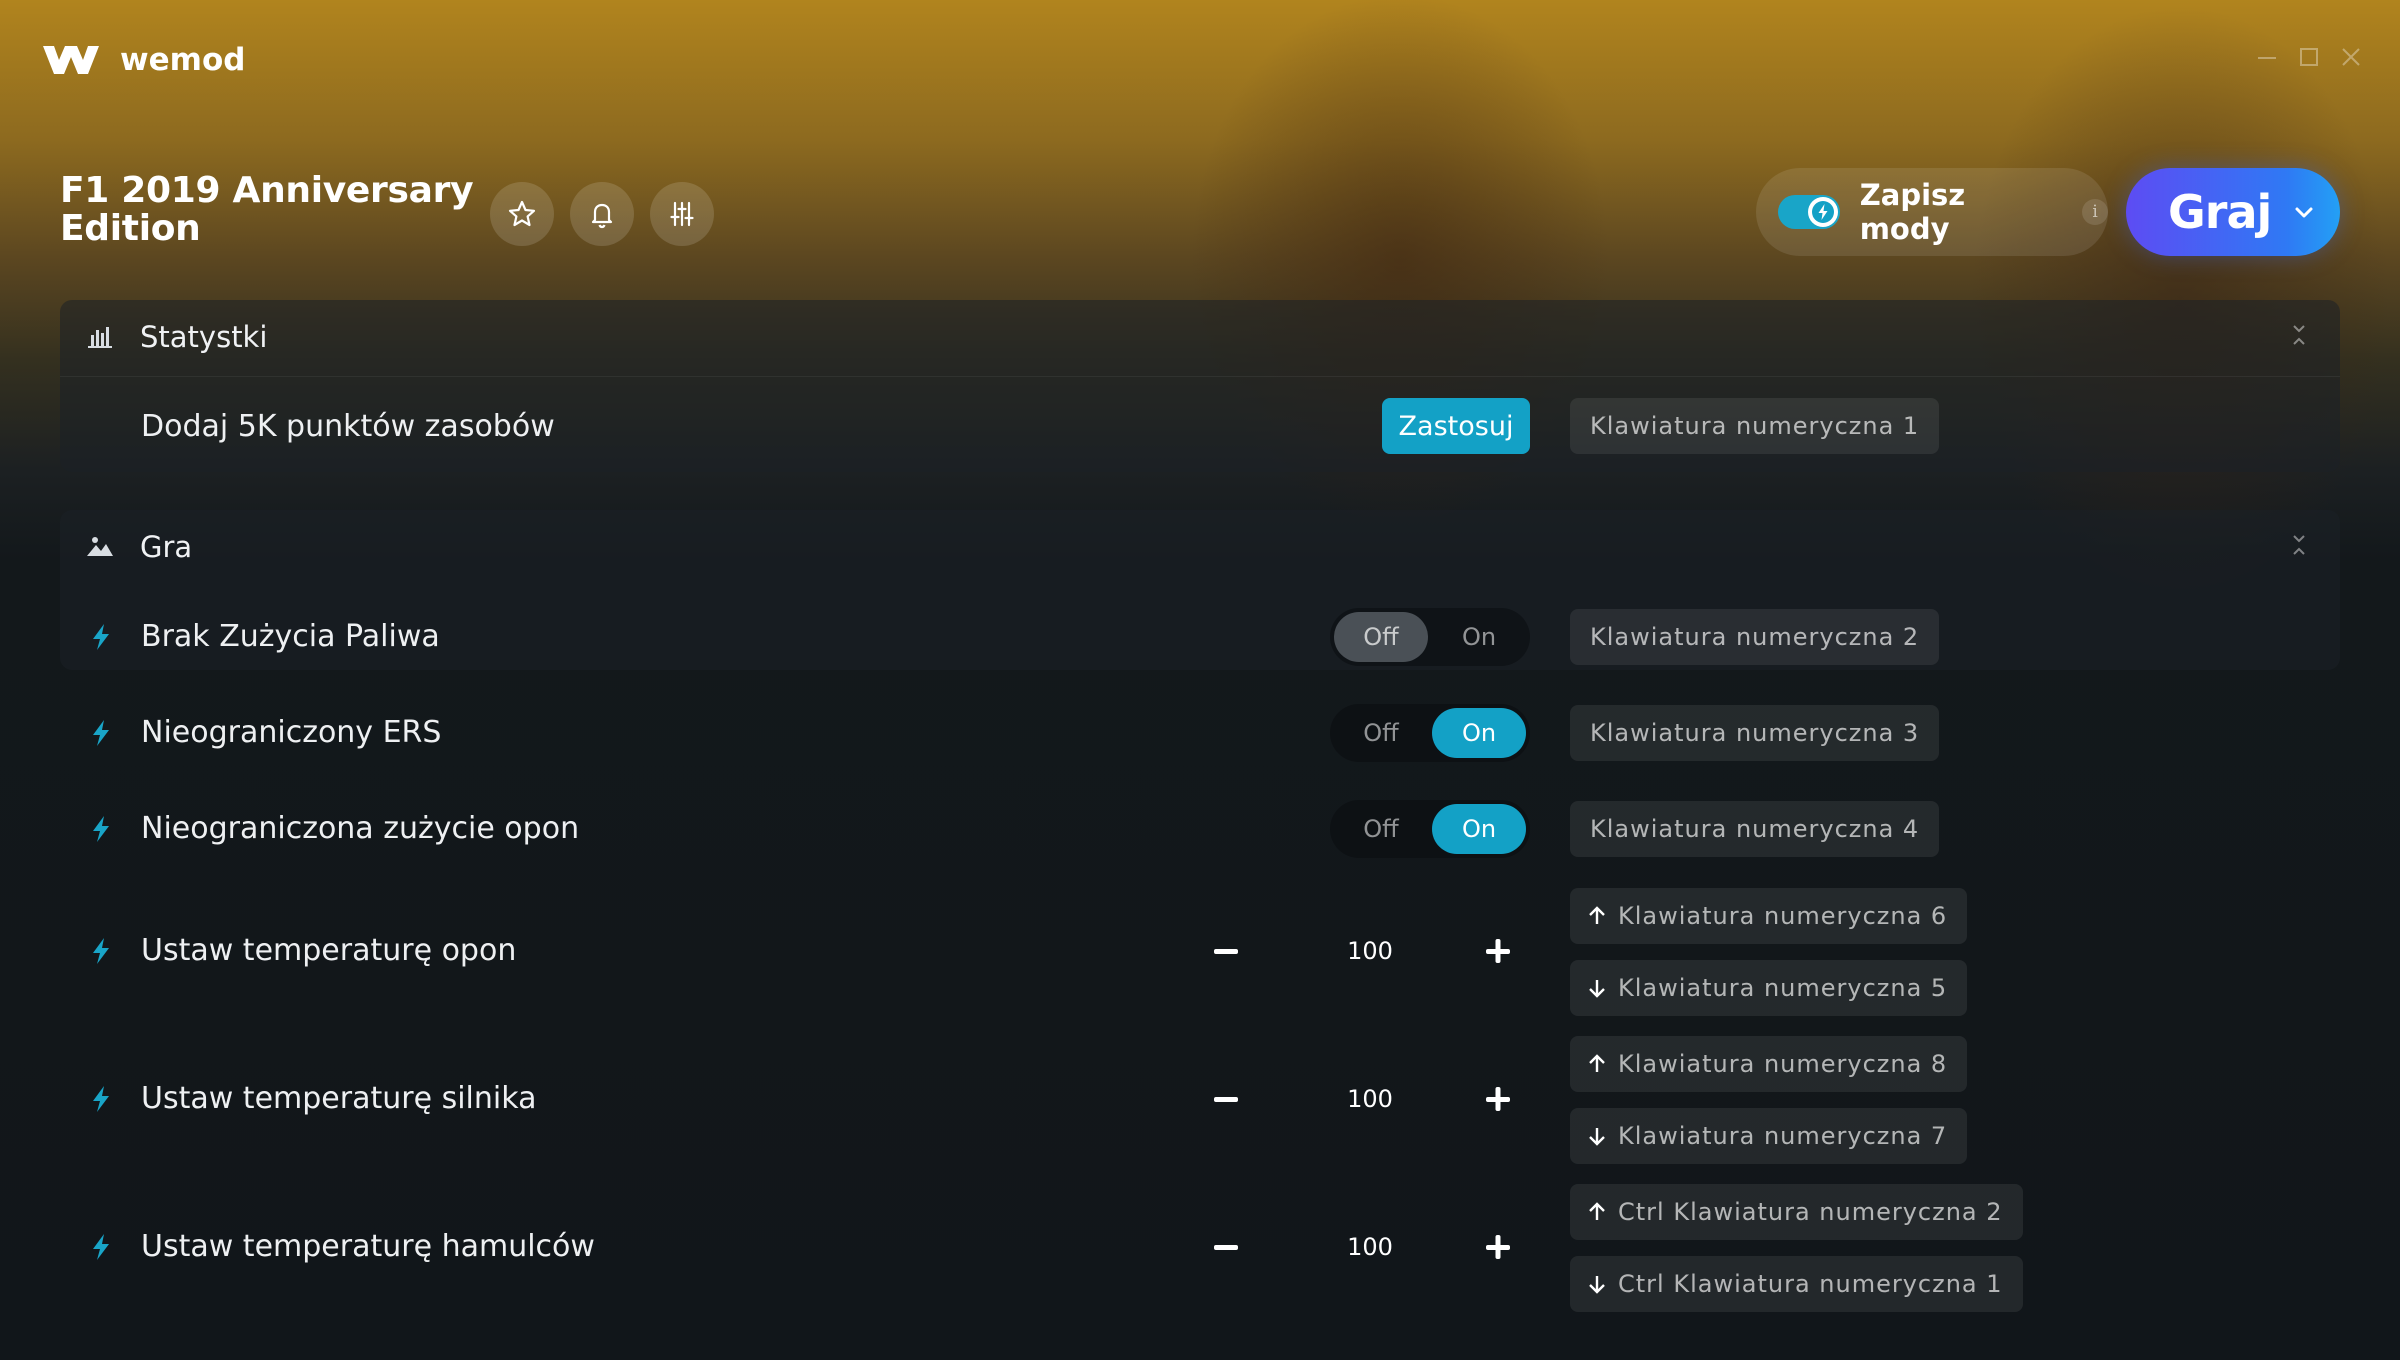 The width and height of the screenshot is (2400, 1360). What do you see at coordinates (100, 546) in the screenshot?
I see `landscape-icon` at bounding box center [100, 546].